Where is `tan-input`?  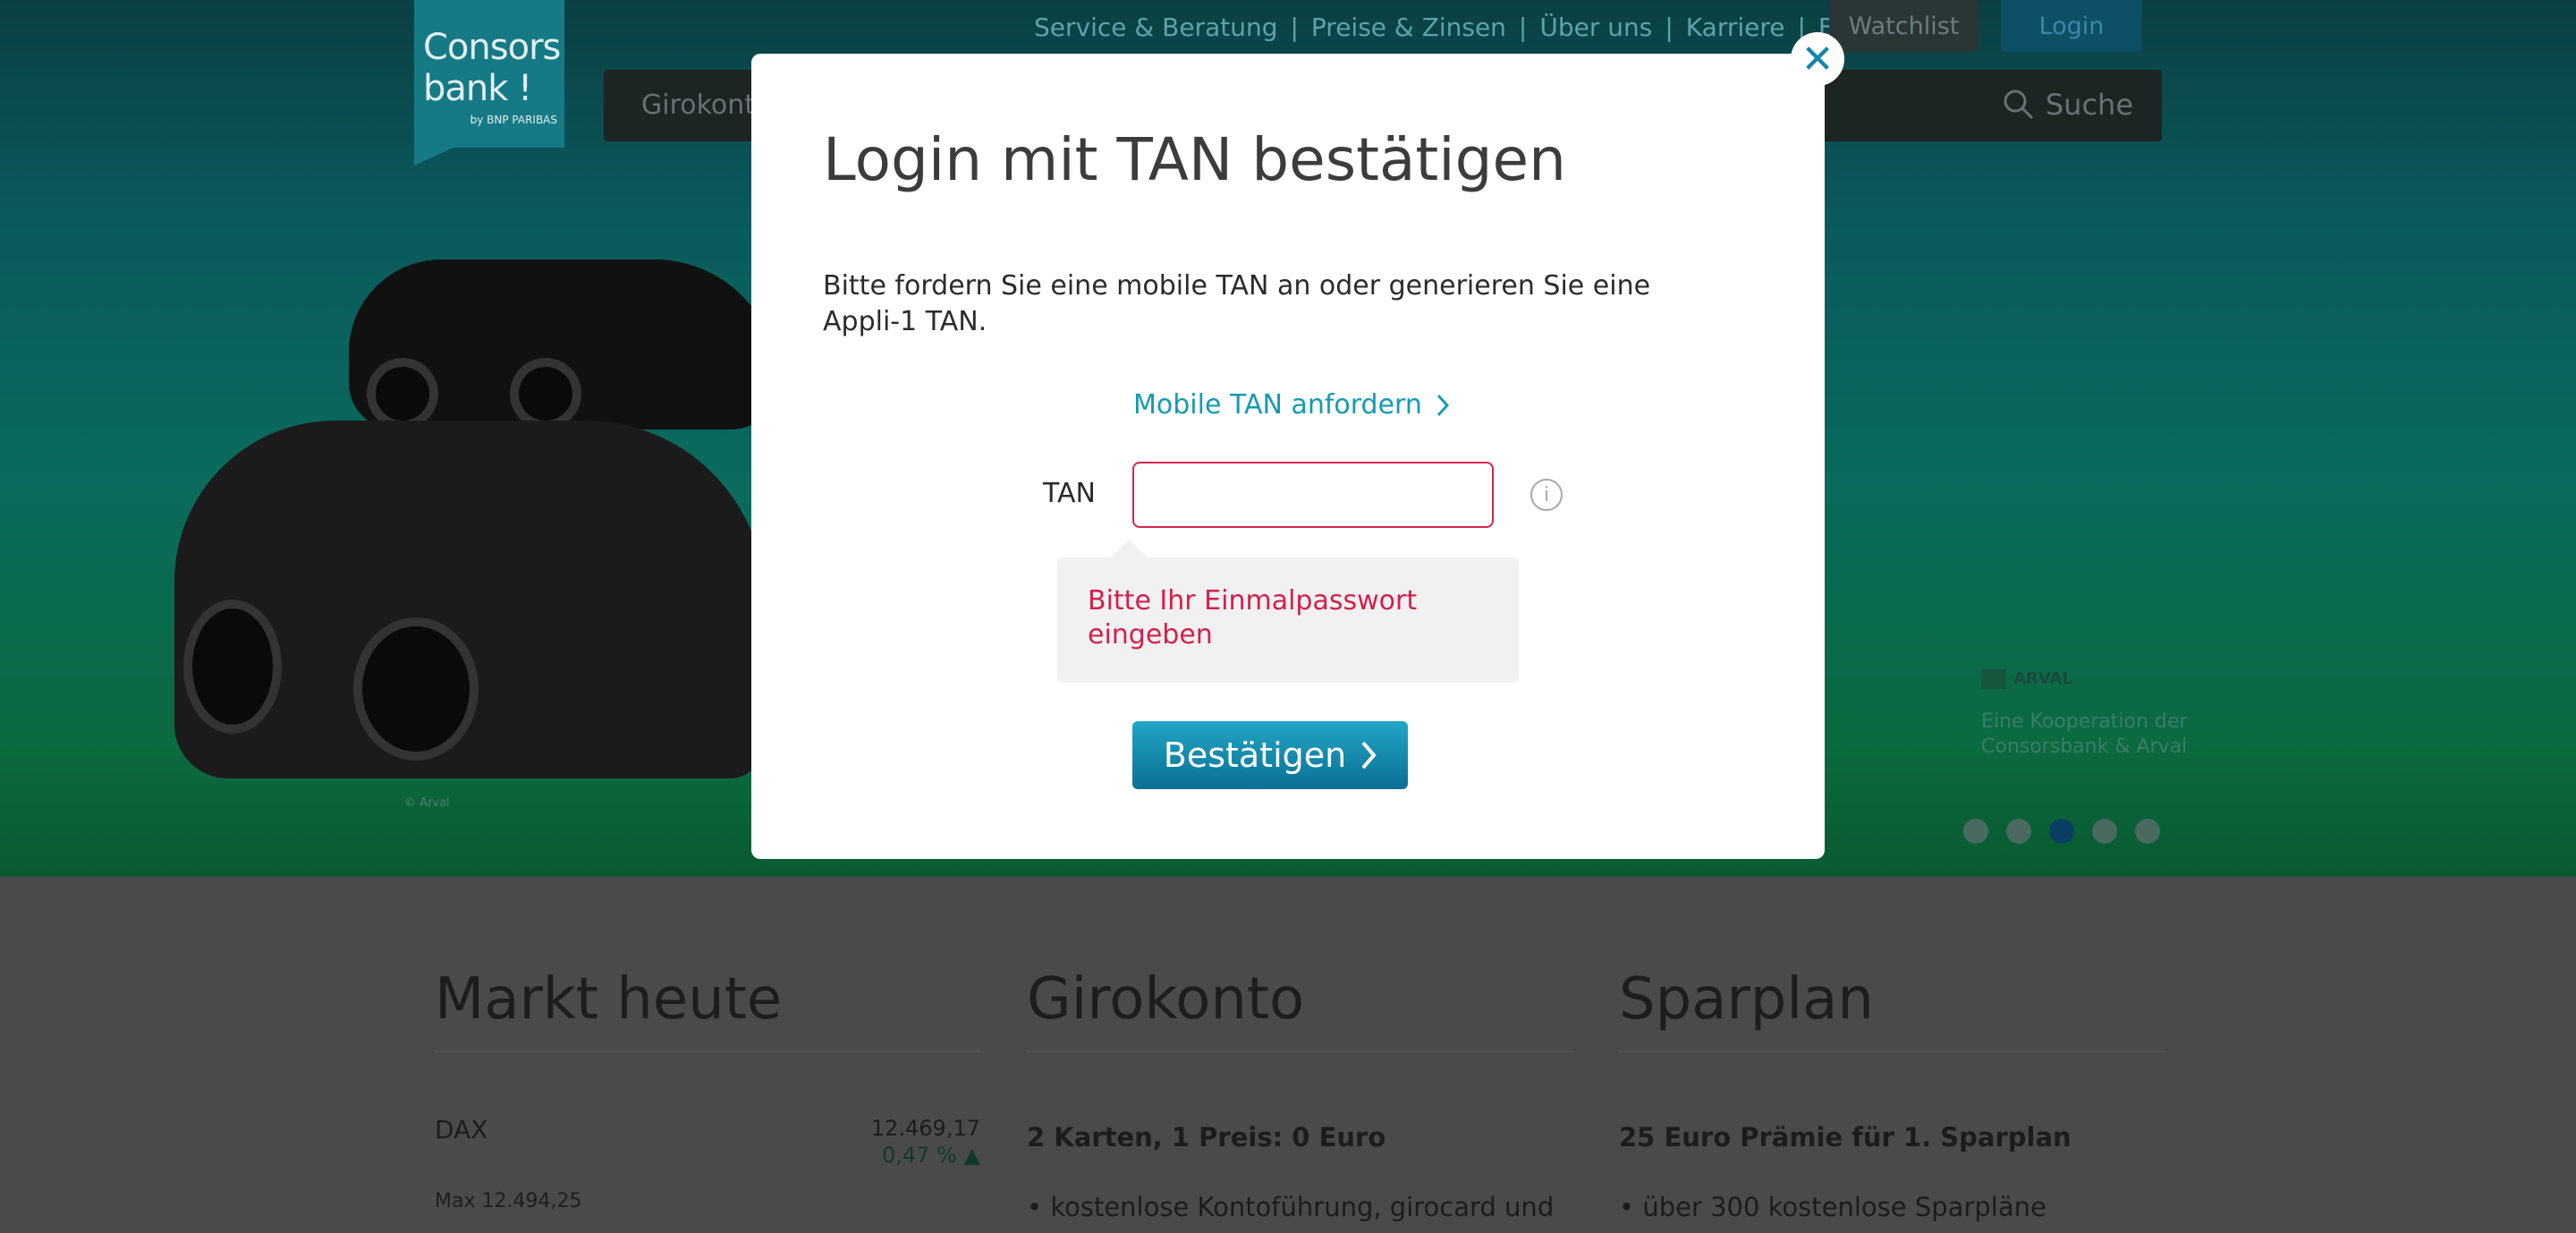 tan-input is located at coordinates (1313, 495).